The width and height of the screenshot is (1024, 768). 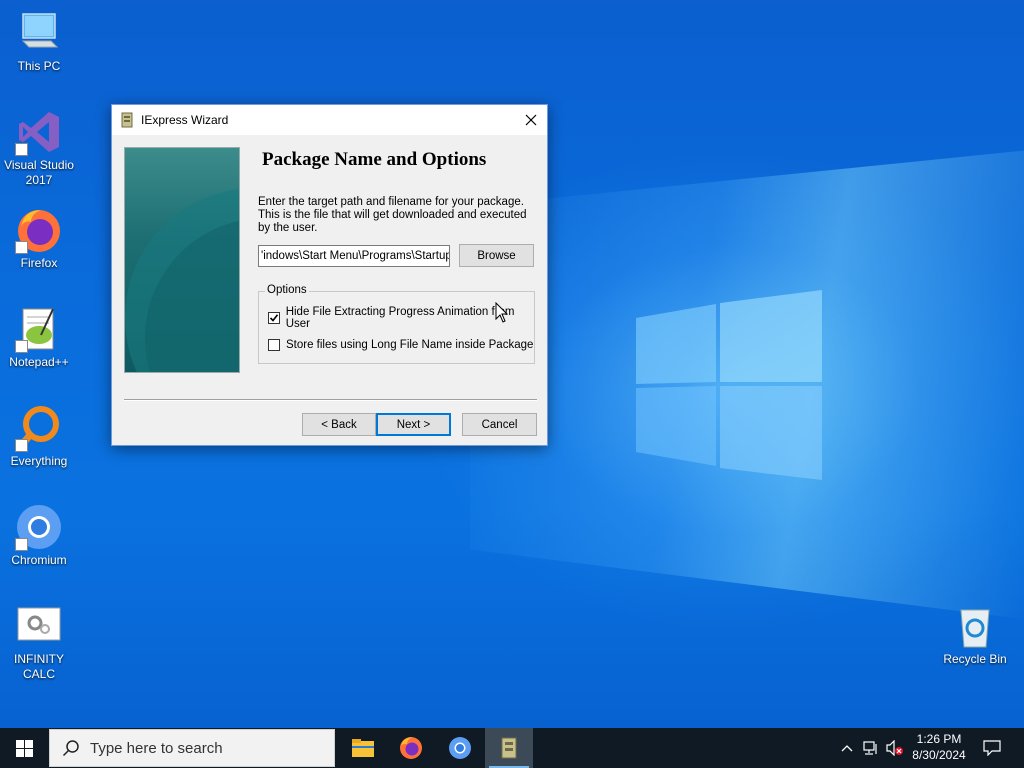 I want to click on desktop-icon-visual-studio: Visual Studio 2017, so click(x=39, y=148).